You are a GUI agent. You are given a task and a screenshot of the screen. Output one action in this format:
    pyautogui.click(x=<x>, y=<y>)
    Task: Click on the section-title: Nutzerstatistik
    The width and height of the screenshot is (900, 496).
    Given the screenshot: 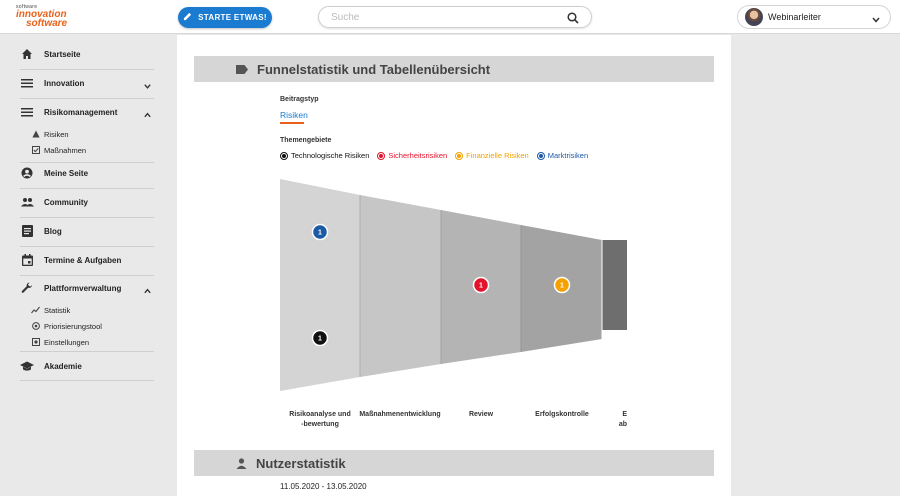 What is the action you would take?
    pyautogui.click(x=301, y=463)
    